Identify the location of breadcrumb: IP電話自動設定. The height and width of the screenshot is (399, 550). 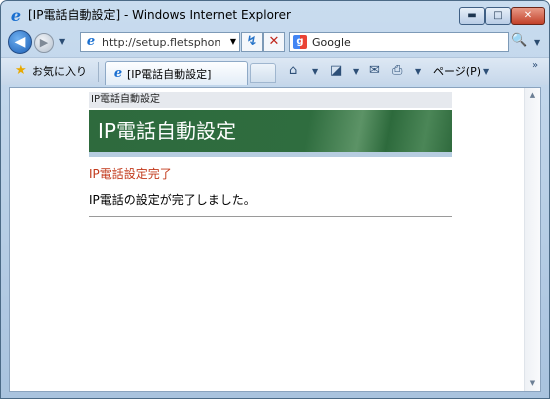
(125, 99).